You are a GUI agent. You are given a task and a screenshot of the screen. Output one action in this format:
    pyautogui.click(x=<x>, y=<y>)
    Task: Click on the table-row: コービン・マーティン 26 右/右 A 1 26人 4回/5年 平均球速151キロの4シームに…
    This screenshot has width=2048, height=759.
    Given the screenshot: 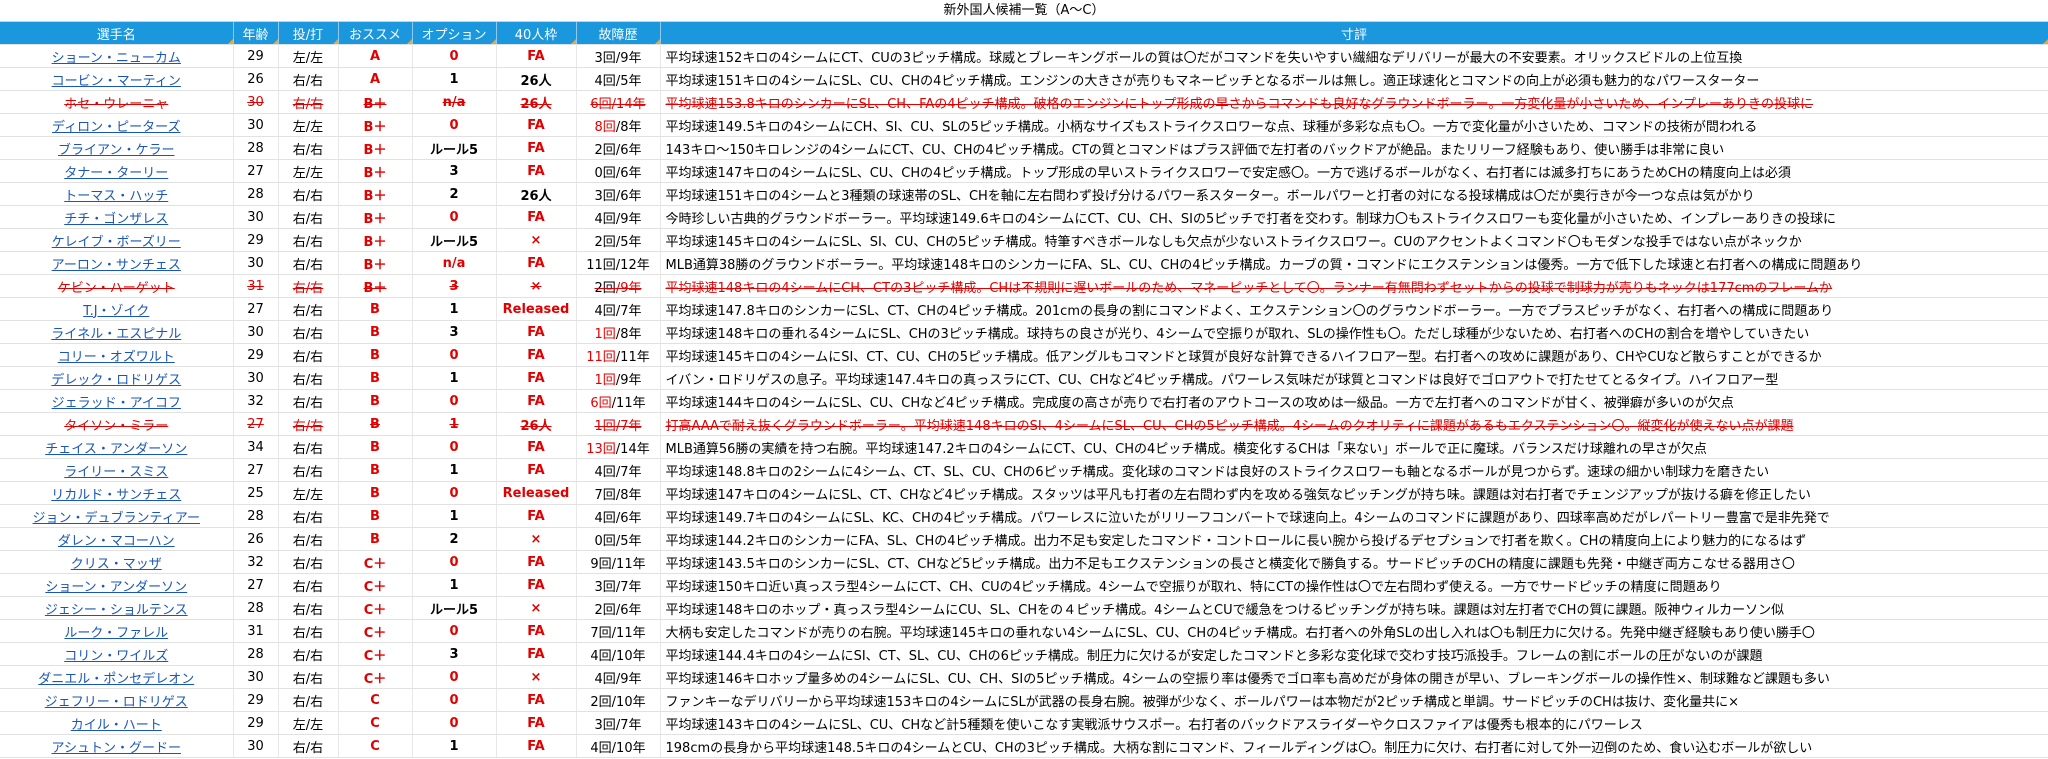 What is the action you would take?
    pyautogui.click(x=1024, y=79)
    